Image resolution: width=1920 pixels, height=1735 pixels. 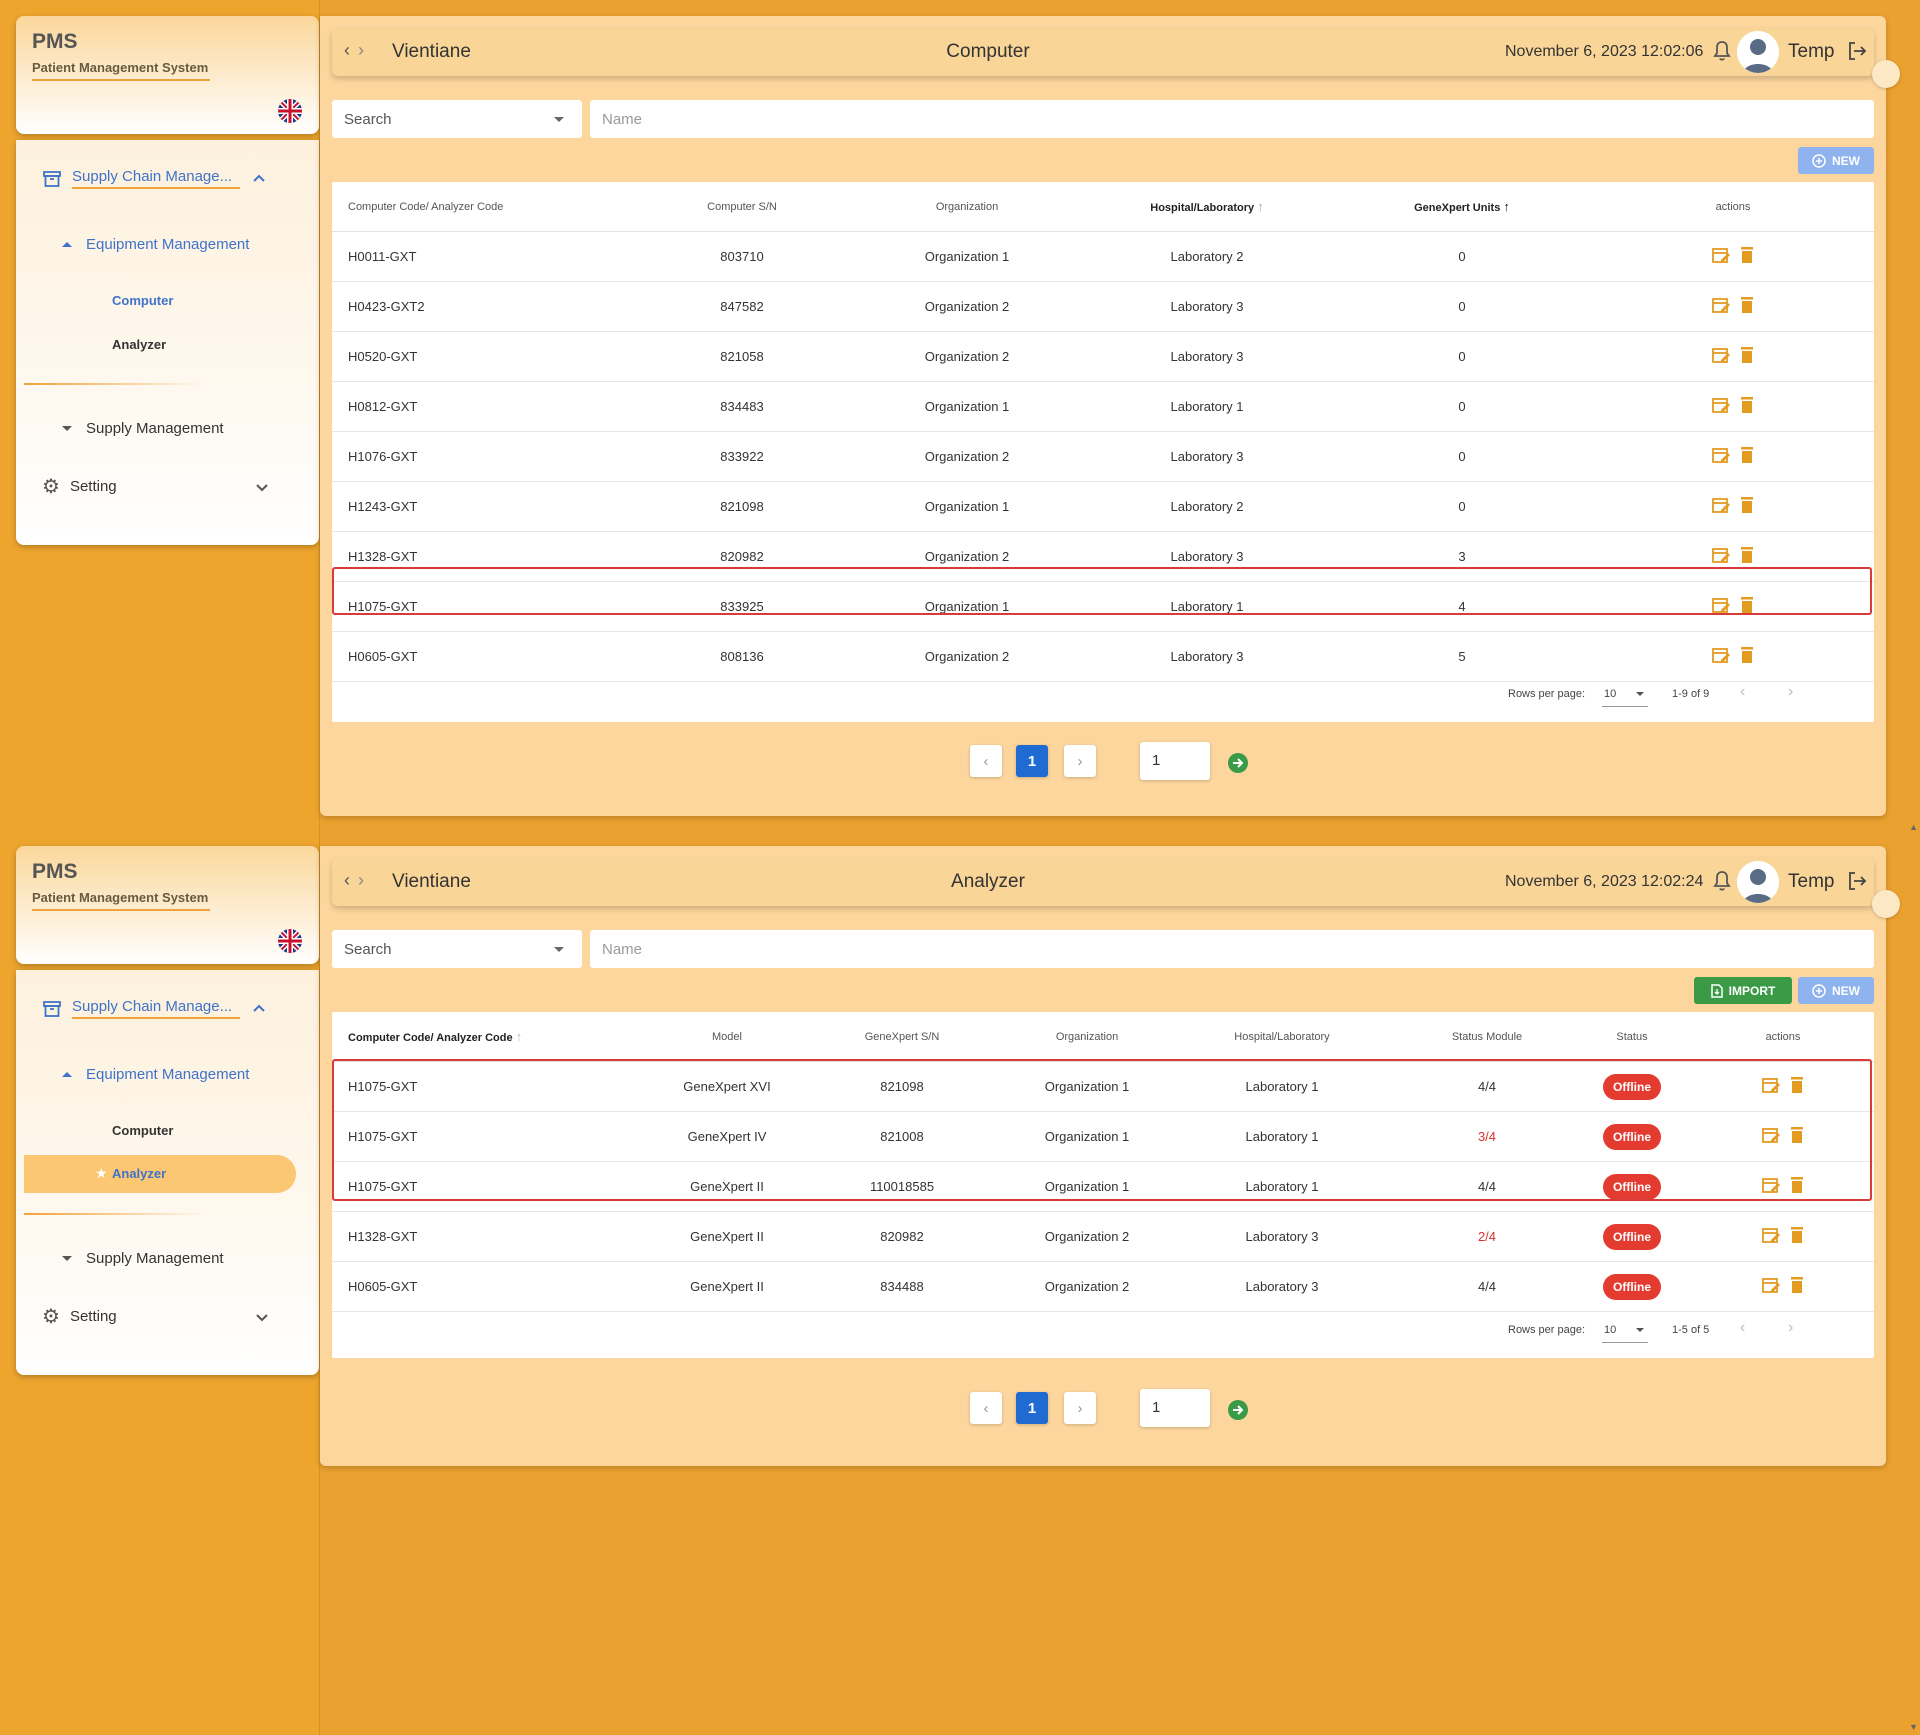 What do you see at coordinates (1632, 1037) in the screenshot?
I see `column-header: Status` at bounding box center [1632, 1037].